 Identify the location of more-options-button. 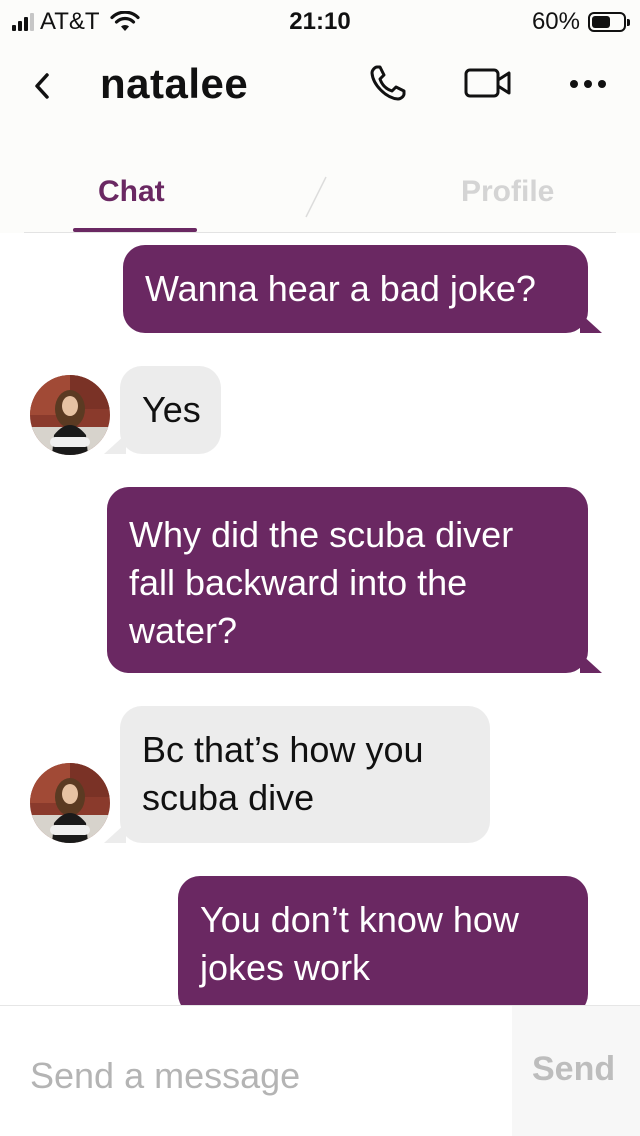
(588, 85).